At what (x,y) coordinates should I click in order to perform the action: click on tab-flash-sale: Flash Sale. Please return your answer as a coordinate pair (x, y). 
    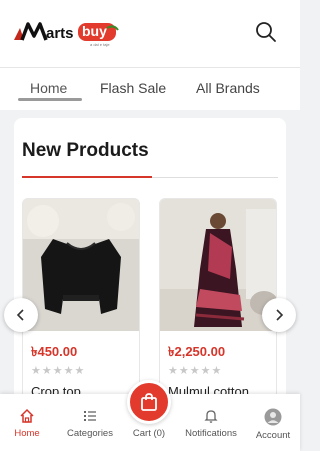
    Looking at the image, I should click on (133, 88).